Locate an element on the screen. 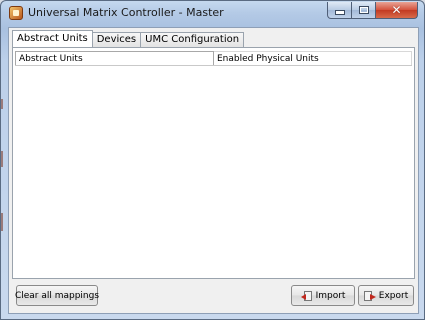  tab-umc-configuration: UMC Configuration is located at coordinates (192, 39).